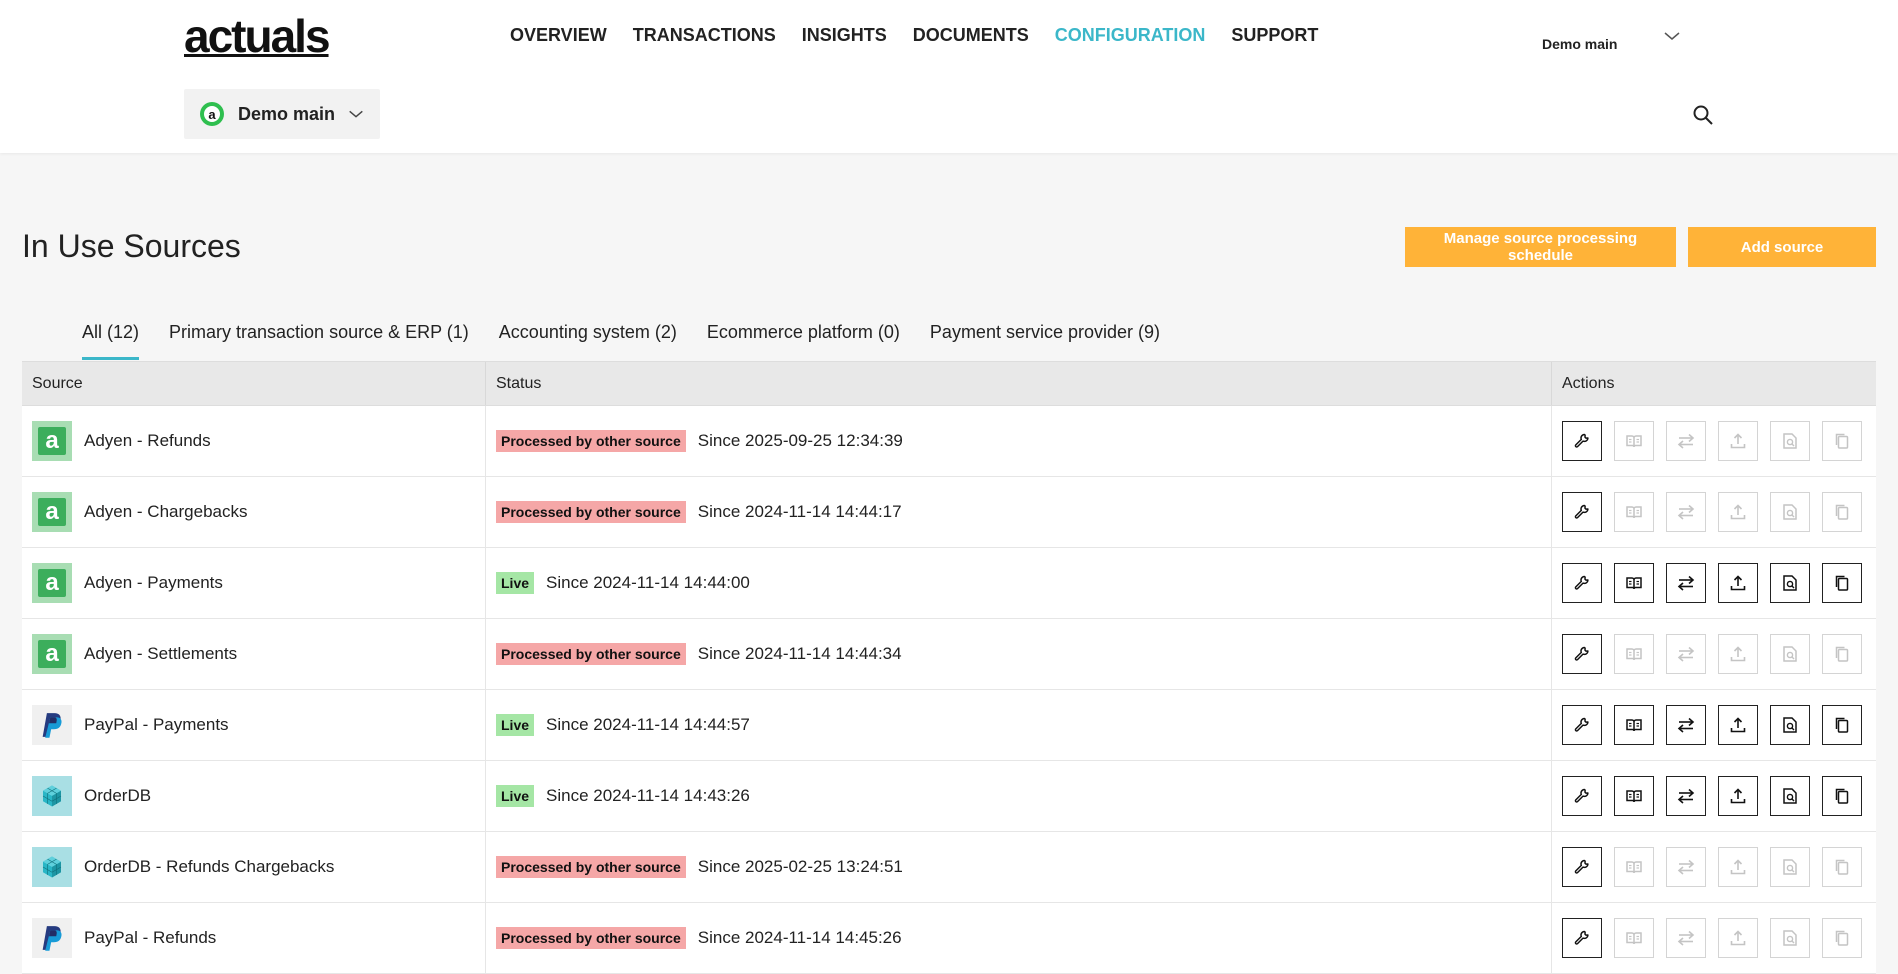 This screenshot has width=1898, height=974. I want to click on nav-overview: OVERVIEW, so click(558, 35).